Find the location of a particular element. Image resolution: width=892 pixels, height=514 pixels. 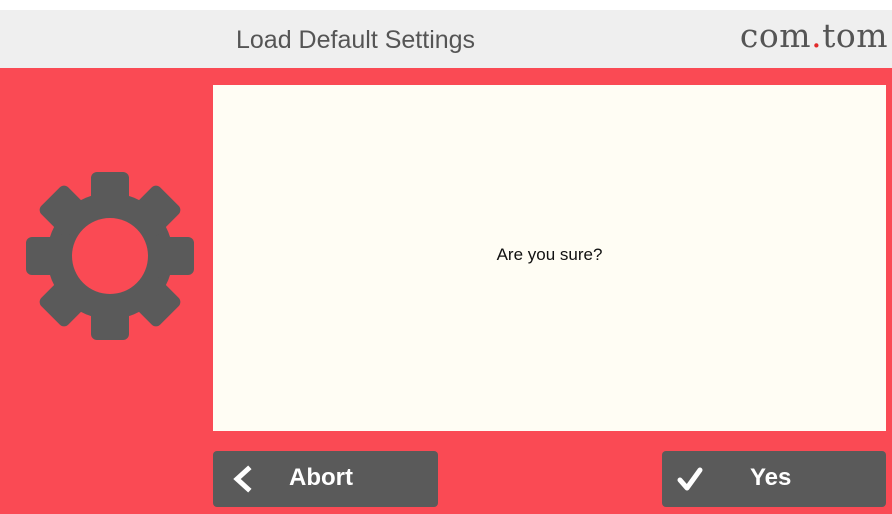

yes-button: Yes is located at coordinates (774, 479).